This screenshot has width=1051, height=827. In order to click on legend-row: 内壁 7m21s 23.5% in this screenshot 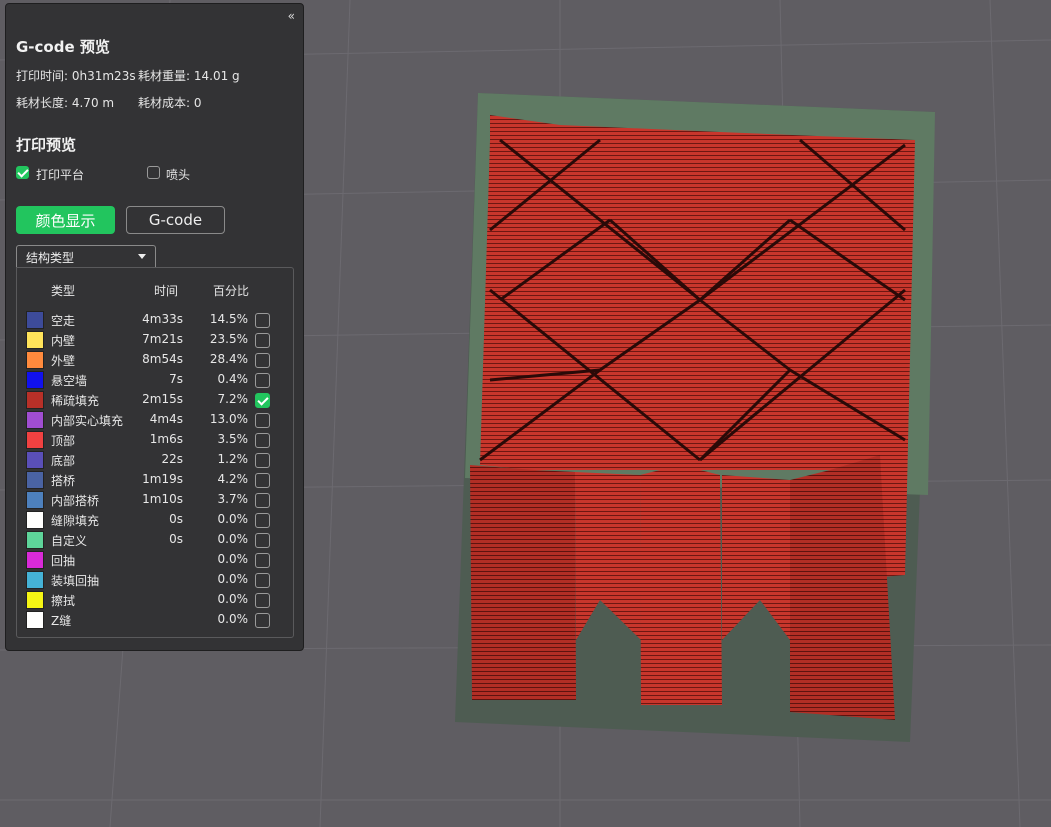, I will do `click(155, 340)`.